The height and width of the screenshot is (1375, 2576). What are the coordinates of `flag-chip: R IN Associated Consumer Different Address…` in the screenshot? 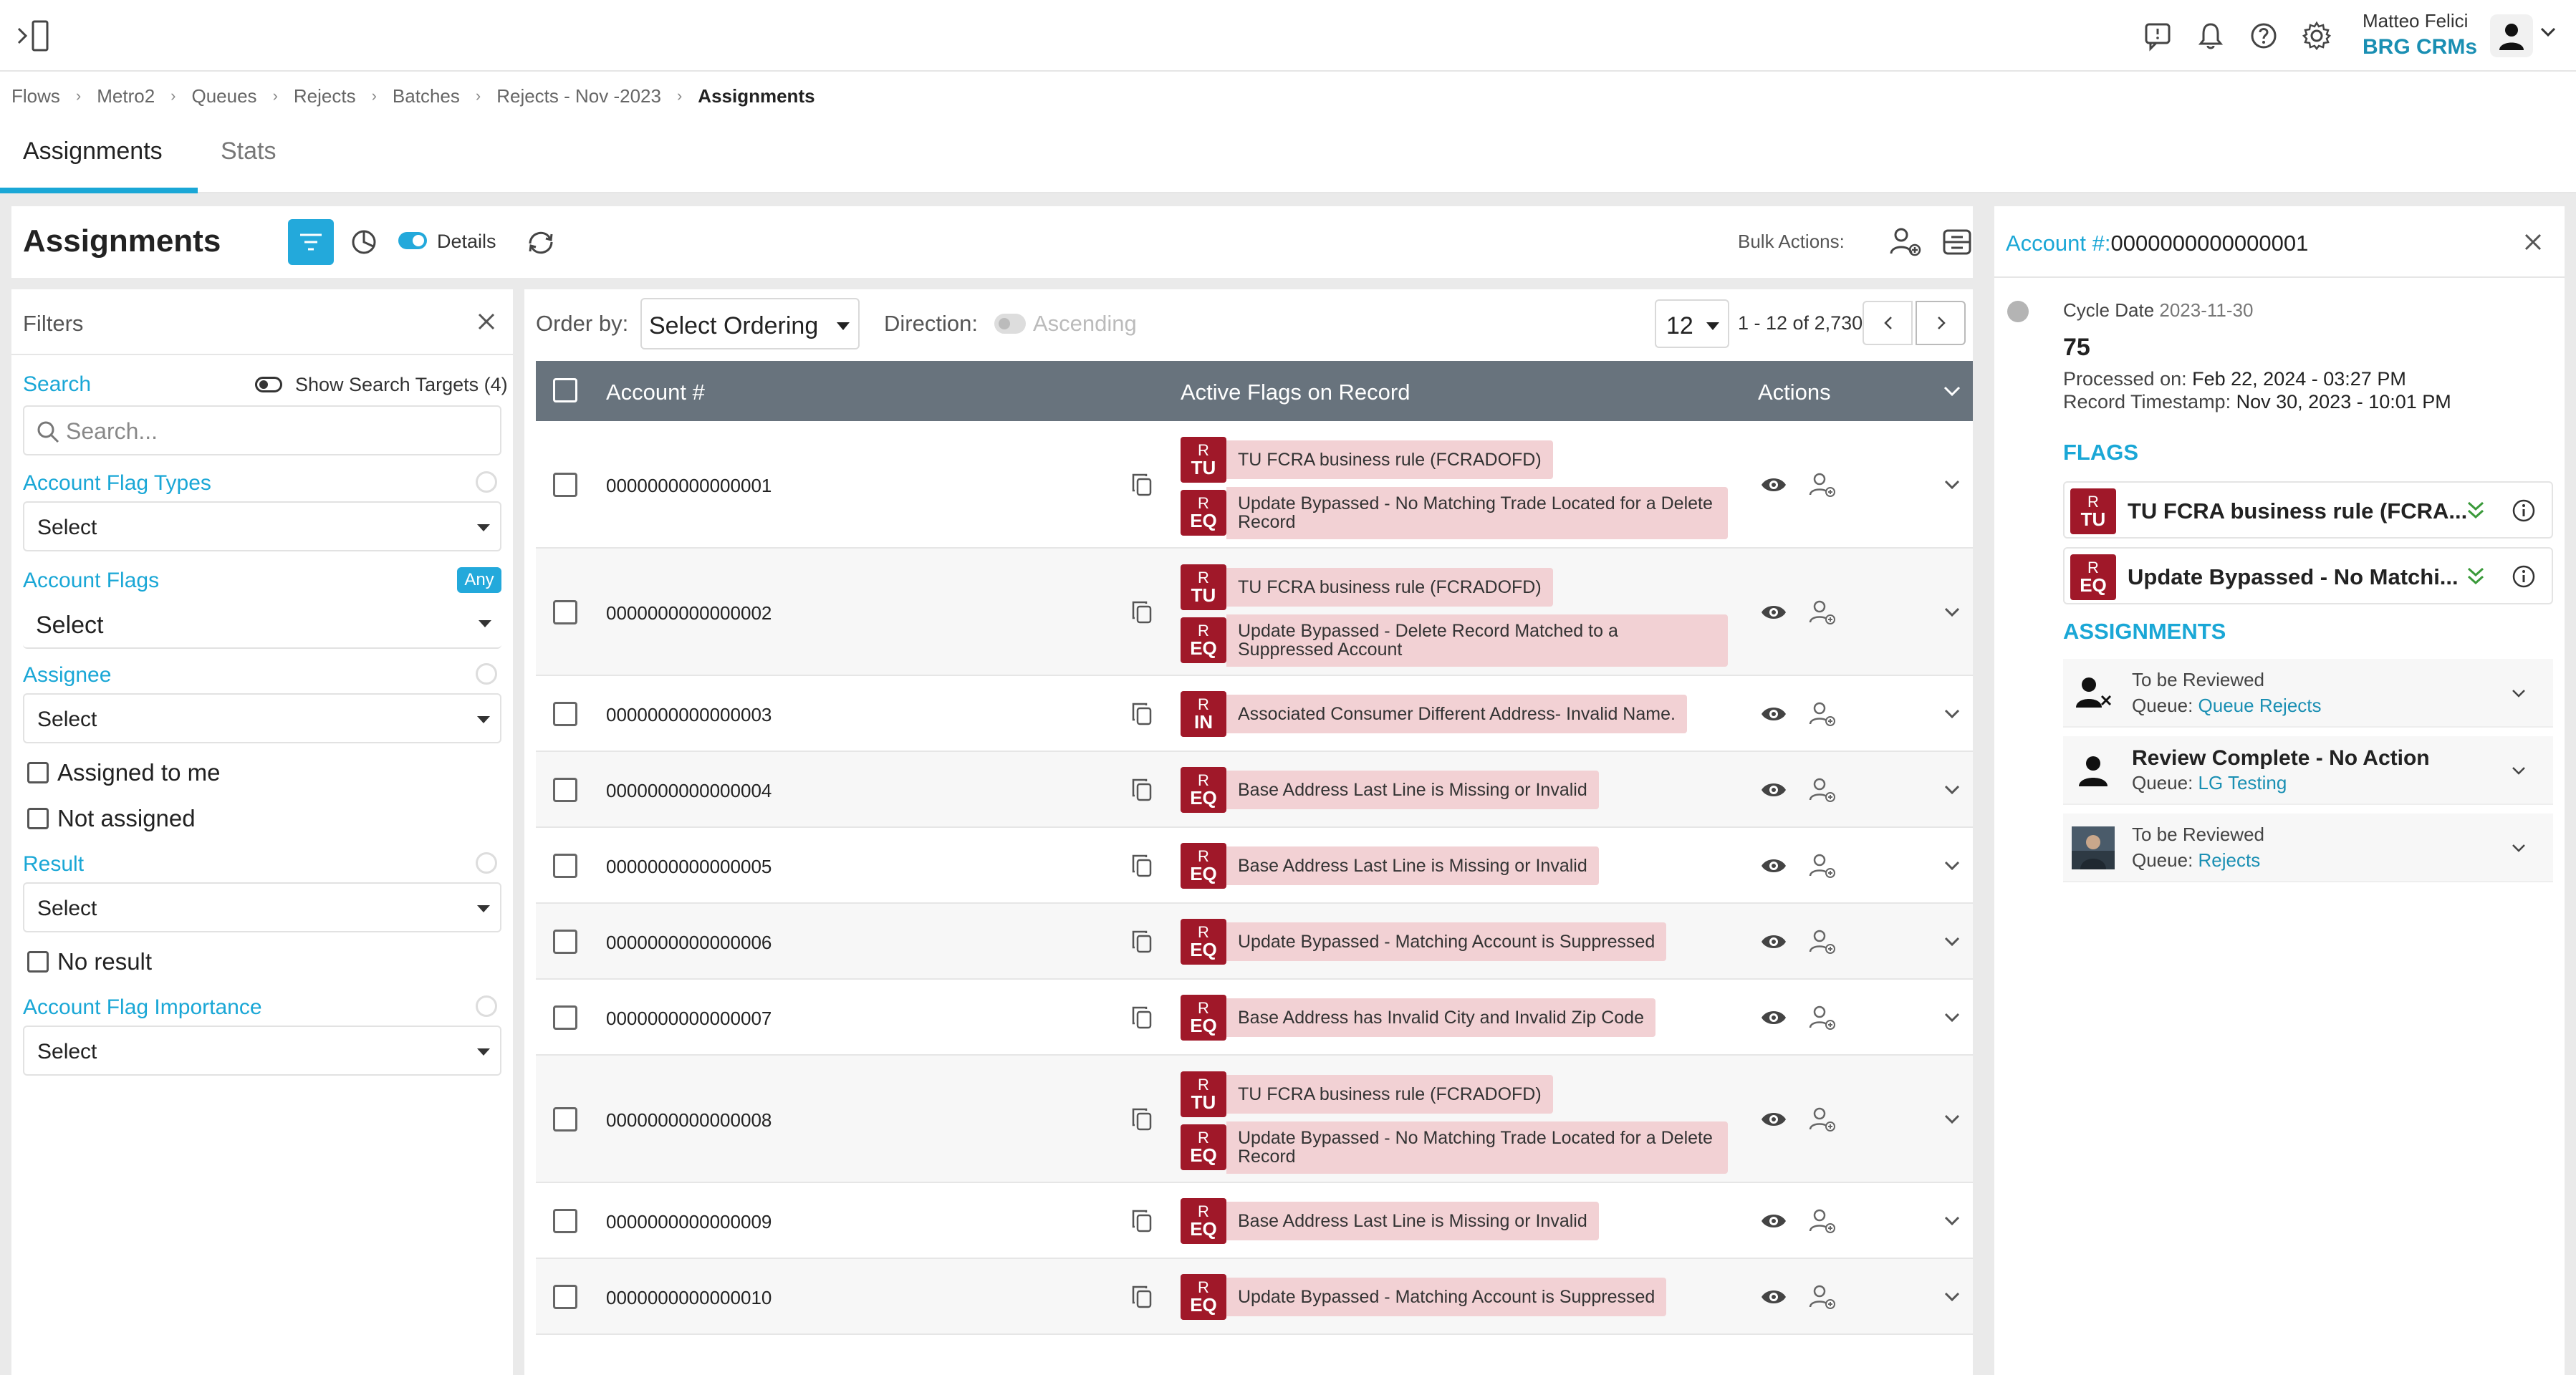 It's located at (1434, 714).